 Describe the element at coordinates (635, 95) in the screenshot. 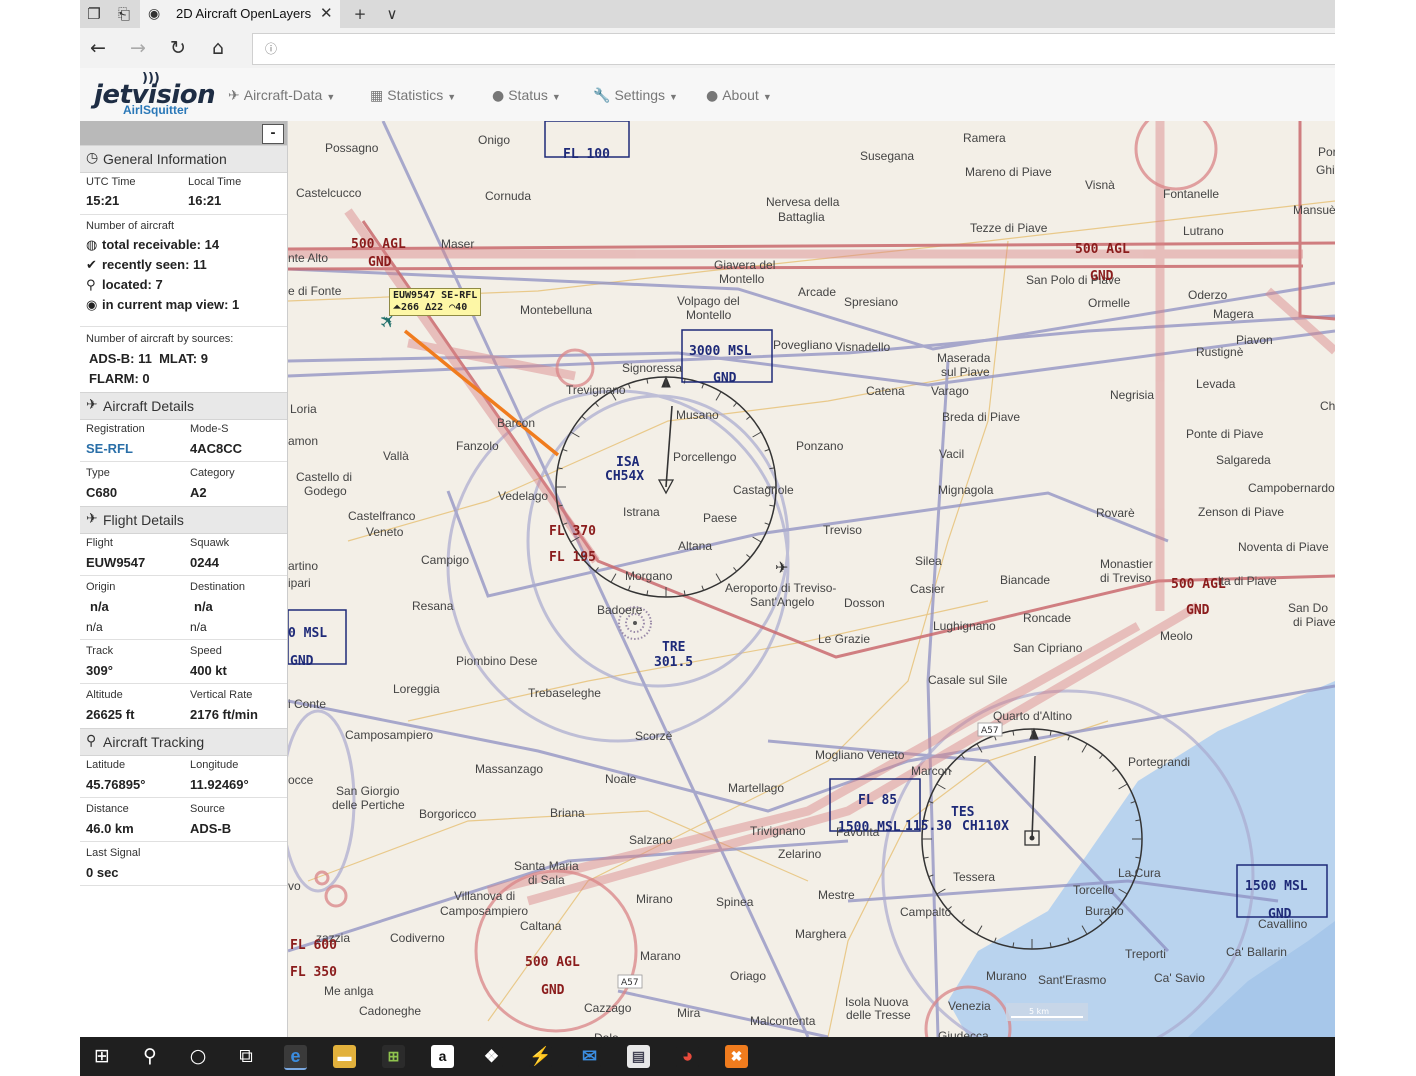

I see `menu-settings: 🔧 Settings ▼` at that location.